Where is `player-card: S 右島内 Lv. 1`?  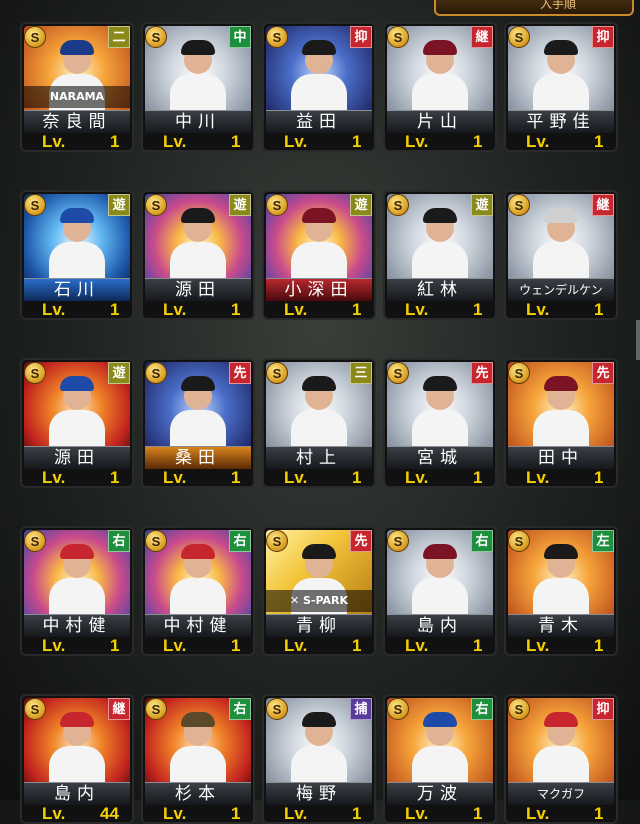
player-card: S 右島内 Lv. 1 is located at coordinates (440, 591).